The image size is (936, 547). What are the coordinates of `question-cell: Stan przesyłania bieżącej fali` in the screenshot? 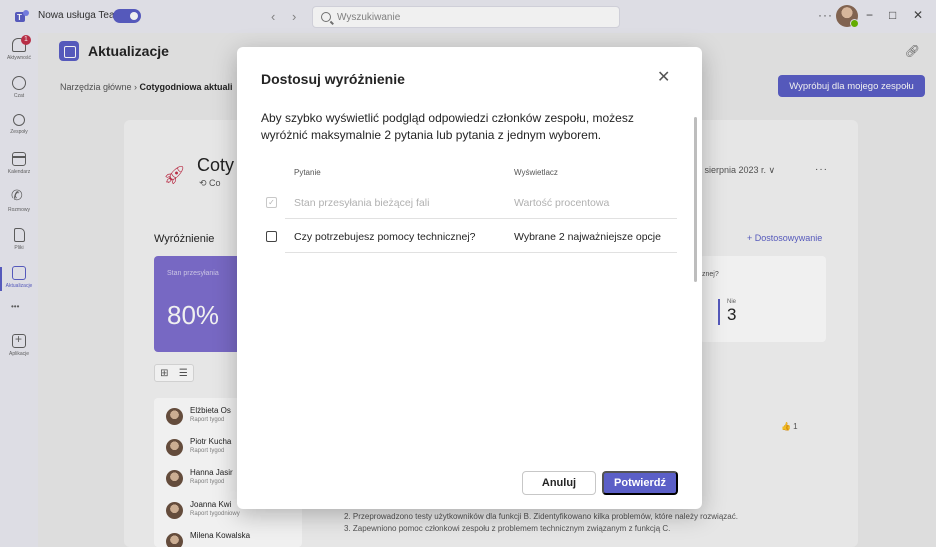 It's located at (362, 203).